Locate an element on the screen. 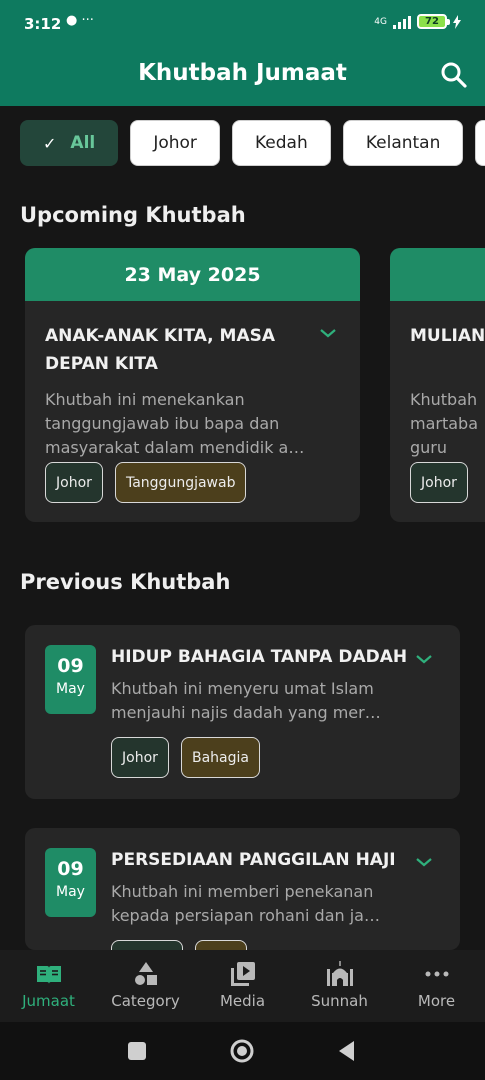 The image size is (485, 1080). filter-chip-all: ✓ All is located at coordinates (69, 143).